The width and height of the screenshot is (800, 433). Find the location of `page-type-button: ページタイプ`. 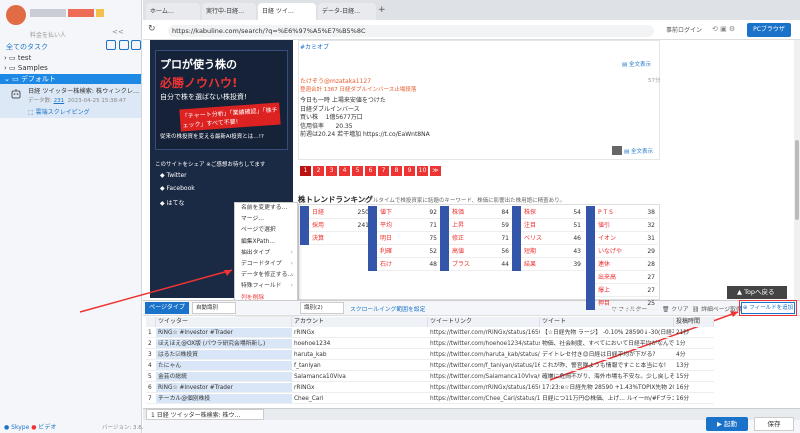

page-type-button: ページタイプ is located at coordinates (167, 308).